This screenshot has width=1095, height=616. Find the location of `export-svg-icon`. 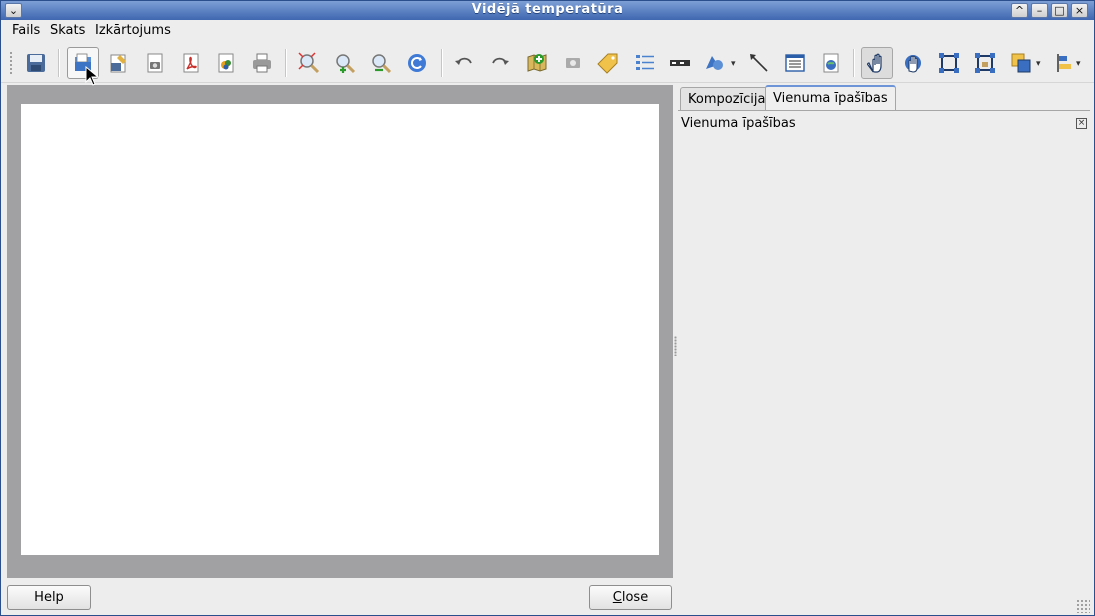

export-svg-icon is located at coordinates (226, 63).